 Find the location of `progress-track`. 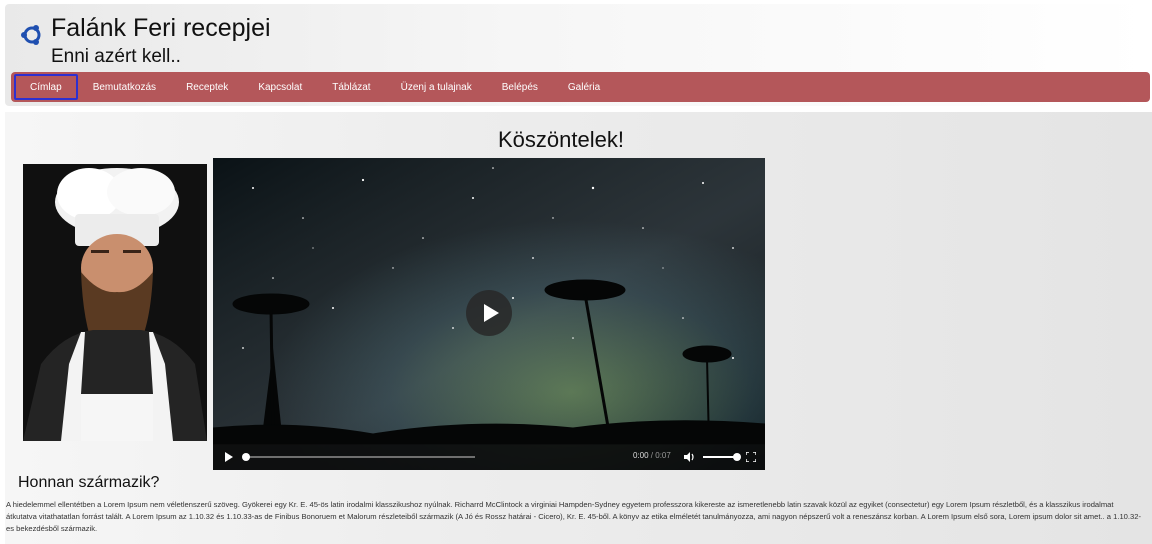

progress-track is located at coordinates (358, 457).